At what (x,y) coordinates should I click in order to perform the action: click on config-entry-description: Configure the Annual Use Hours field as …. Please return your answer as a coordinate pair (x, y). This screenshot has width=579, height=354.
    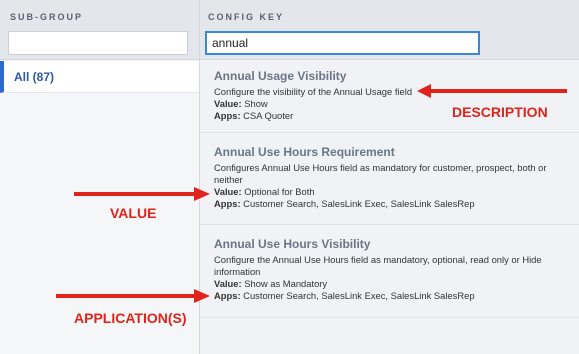
    Looking at the image, I should click on (378, 259).